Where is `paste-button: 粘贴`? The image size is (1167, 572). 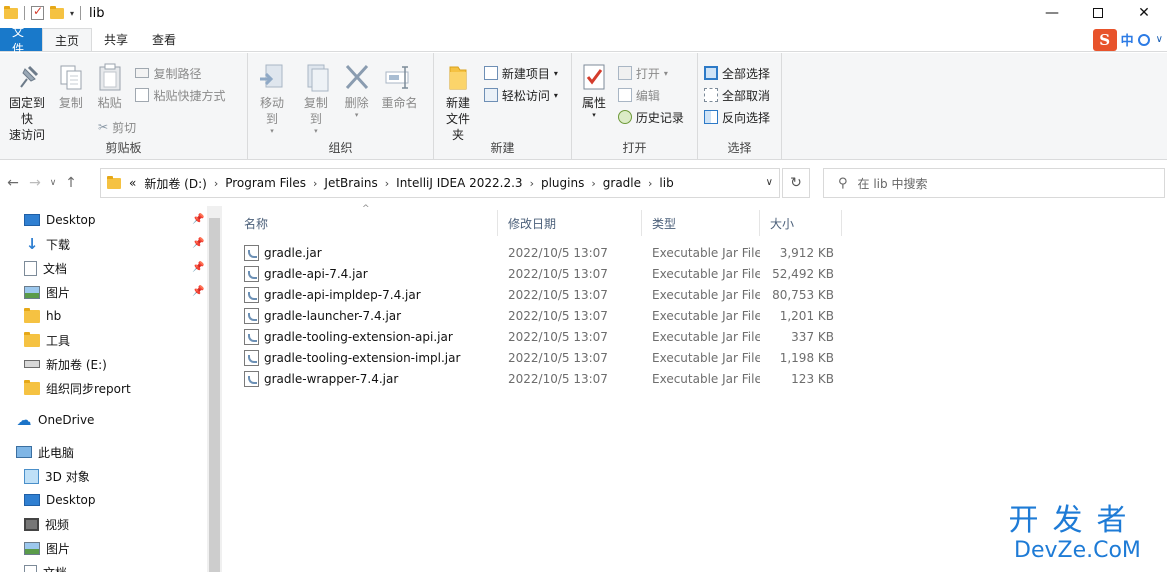 paste-button: 粘贴 is located at coordinates (110, 86).